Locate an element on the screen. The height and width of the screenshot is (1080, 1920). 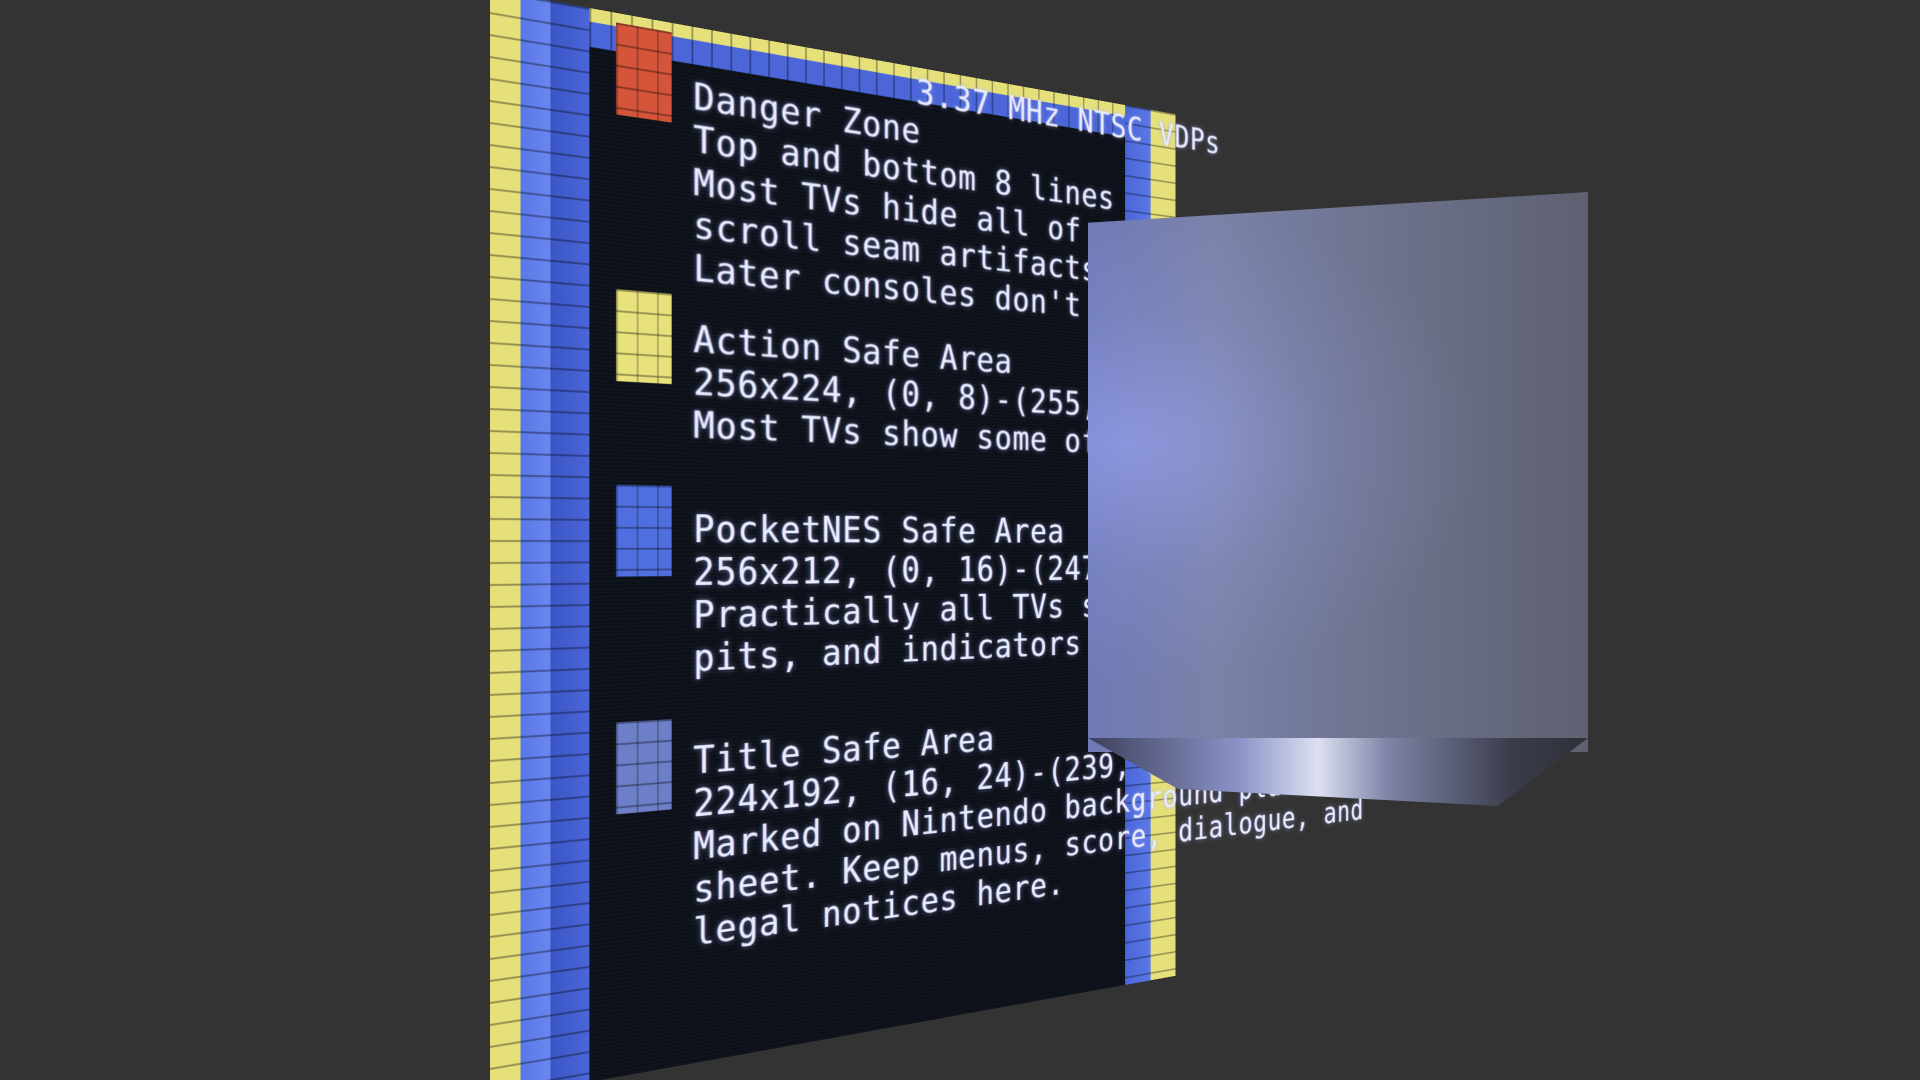
metallic-cube is located at coordinates (1338, 472).